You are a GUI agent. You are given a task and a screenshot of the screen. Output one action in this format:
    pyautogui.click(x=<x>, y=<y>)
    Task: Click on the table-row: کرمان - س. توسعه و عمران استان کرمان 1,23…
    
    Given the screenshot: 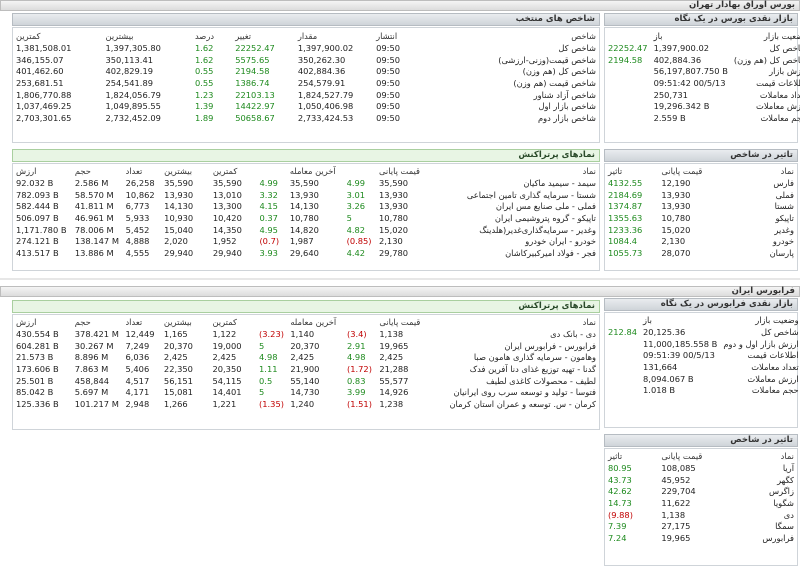 What is the action you would take?
    pyautogui.click(x=306, y=405)
    